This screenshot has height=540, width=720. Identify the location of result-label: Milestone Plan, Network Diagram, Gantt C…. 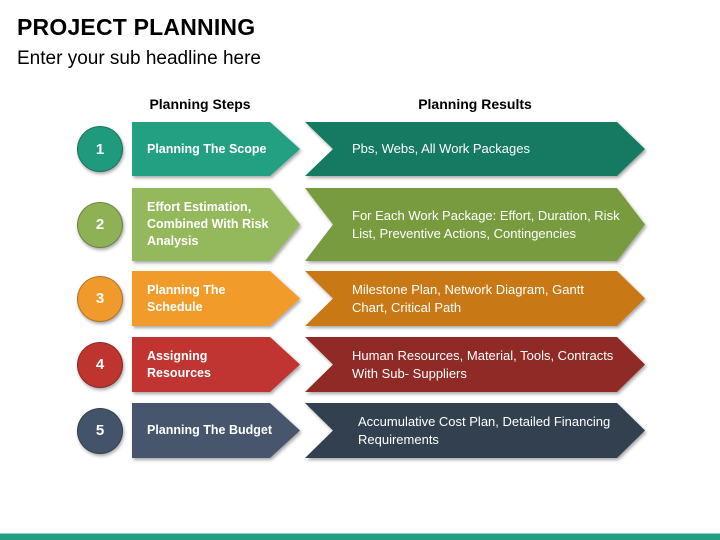
(487, 298).